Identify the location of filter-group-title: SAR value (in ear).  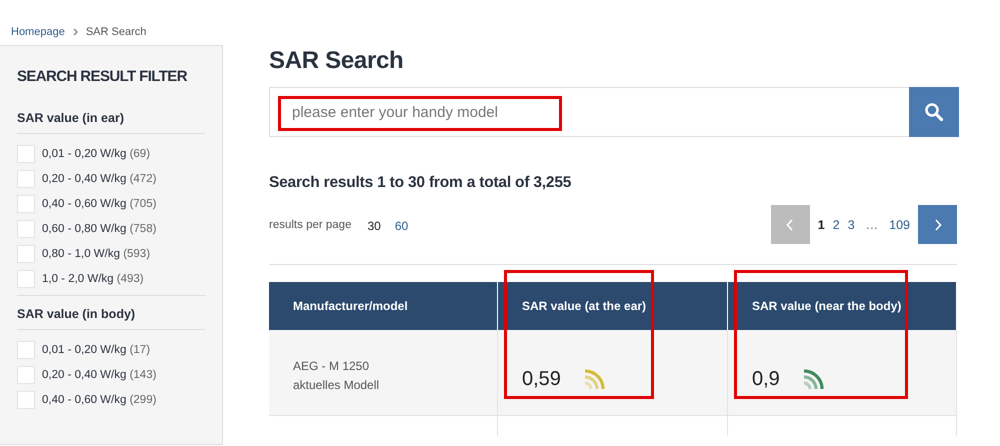
(111, 122).